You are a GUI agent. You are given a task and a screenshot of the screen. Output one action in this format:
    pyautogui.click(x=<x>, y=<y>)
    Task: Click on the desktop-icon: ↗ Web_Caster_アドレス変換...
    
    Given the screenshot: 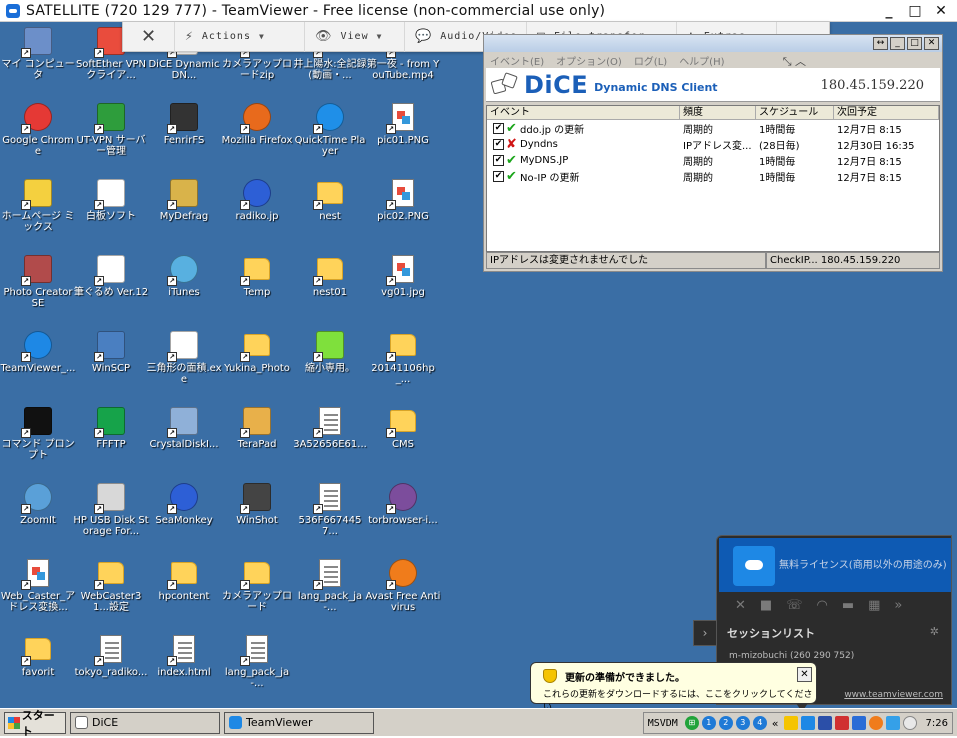 What is the action you would take?
    pyautogui.click(x=38, y=591)
    